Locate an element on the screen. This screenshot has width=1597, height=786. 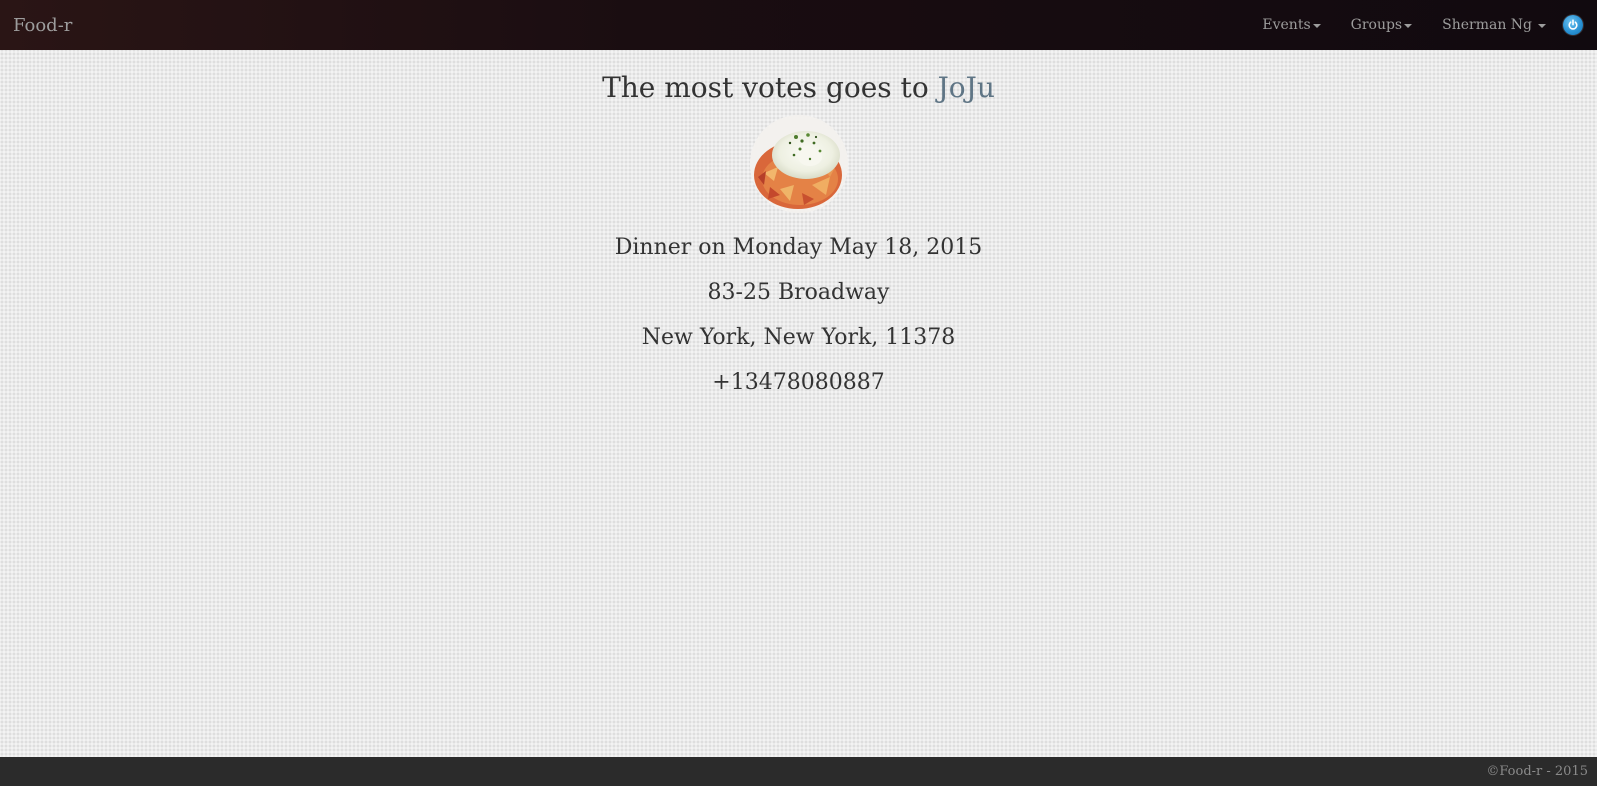
restaurant-photo is located at coordinates (798, 164).